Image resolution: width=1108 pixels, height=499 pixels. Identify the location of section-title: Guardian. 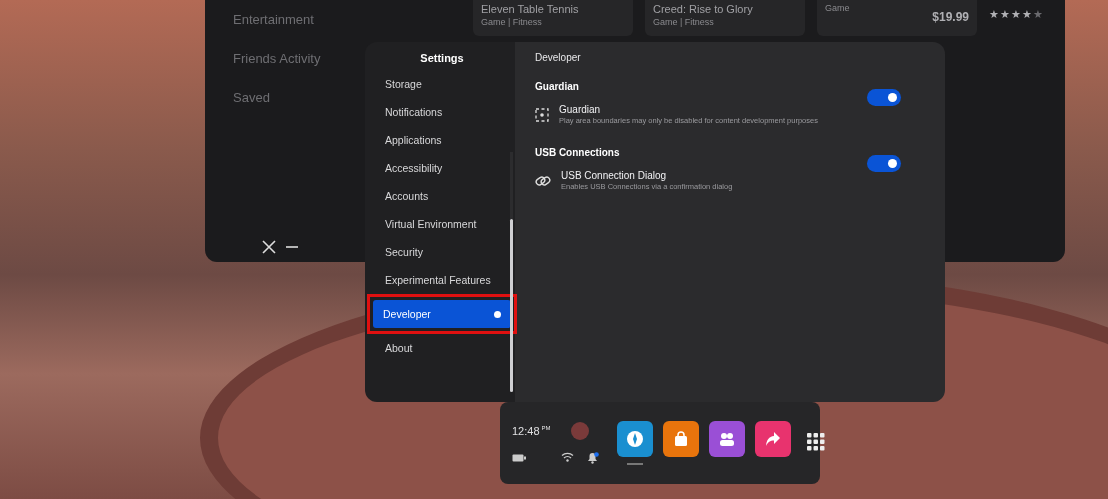
(557, 86).